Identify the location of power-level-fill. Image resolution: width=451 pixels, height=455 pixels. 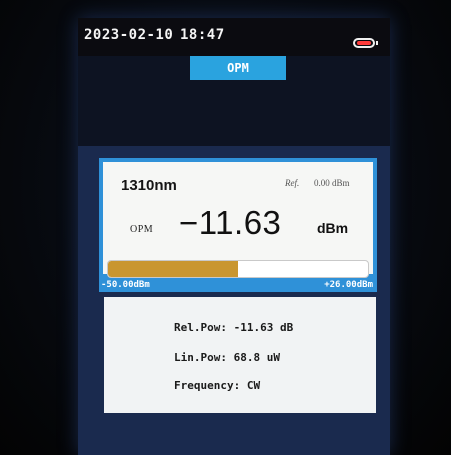
(173, 269).